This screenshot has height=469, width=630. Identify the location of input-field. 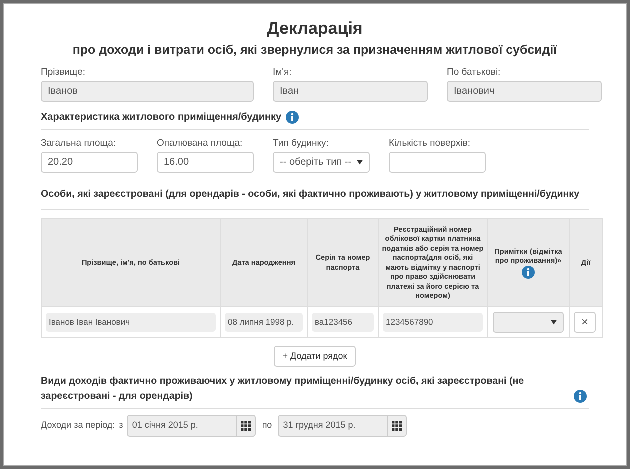
(437, 162).